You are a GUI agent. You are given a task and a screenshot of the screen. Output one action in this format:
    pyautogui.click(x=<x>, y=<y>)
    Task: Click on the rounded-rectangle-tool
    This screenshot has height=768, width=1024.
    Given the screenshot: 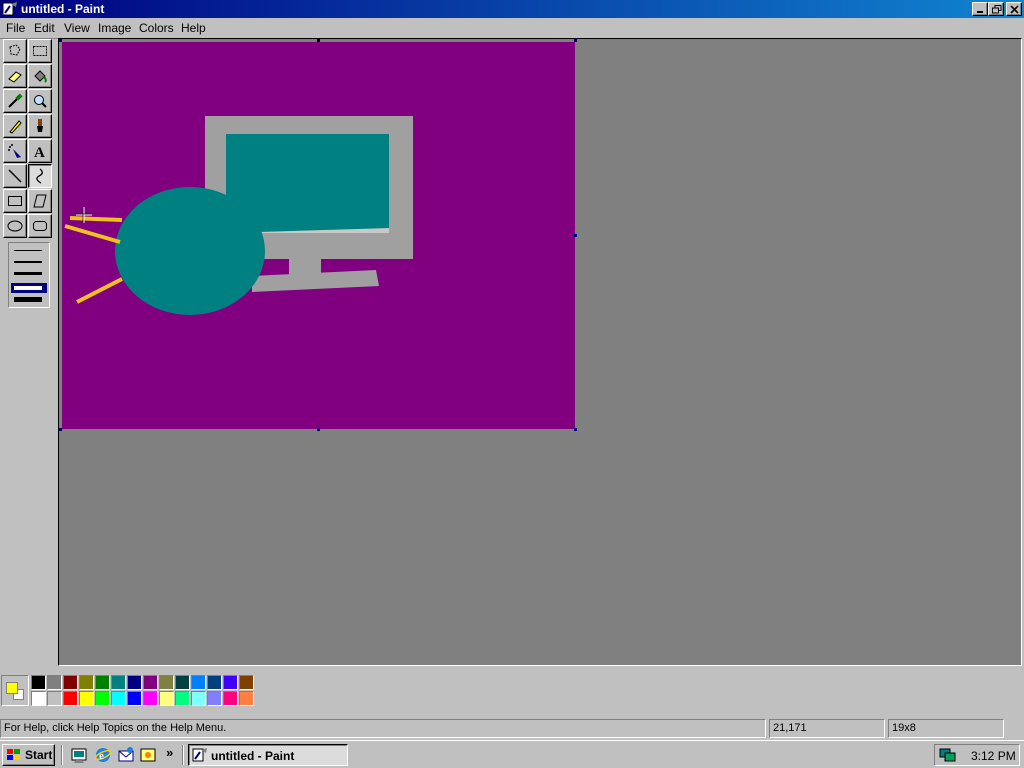 What is the action you would take?
    pyautogui.click(x=40, y=226)
    